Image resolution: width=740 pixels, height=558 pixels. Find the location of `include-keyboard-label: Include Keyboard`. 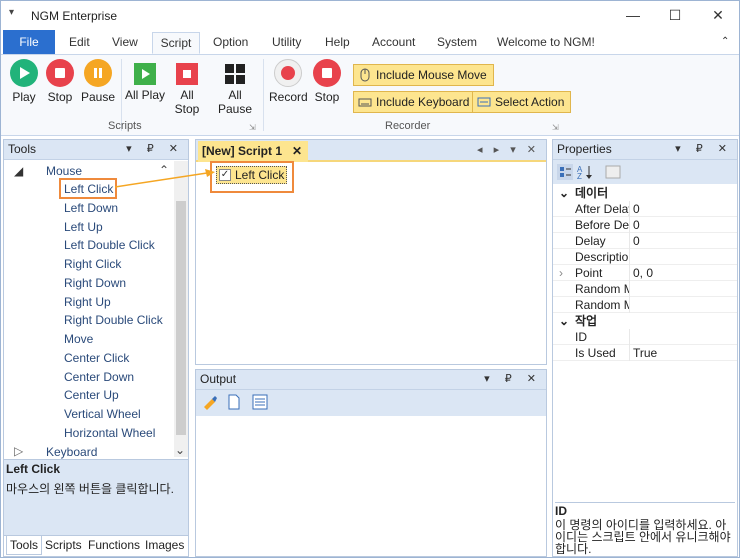

include-keyboard-label: Include Keyboard is located at coordinates (423, 102).